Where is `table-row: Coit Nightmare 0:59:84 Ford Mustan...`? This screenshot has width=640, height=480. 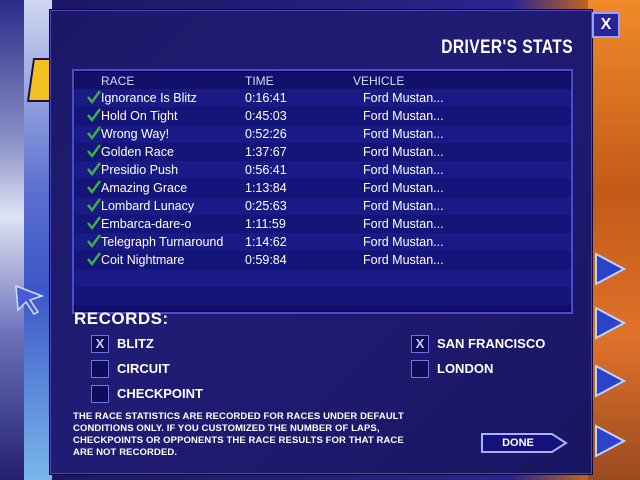
table-row: Coit Nightmare 0:59:84 Ford Mustan... is located at coordinates (322, 260).